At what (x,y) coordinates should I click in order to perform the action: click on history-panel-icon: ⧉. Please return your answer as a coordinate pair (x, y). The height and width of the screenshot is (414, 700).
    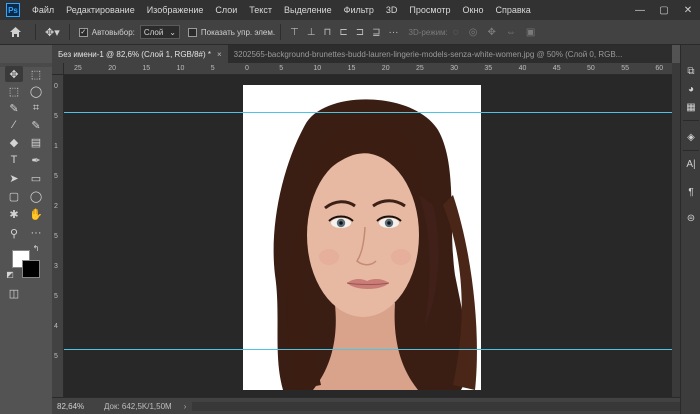
    Looking at the image, I should click on (691, 71).